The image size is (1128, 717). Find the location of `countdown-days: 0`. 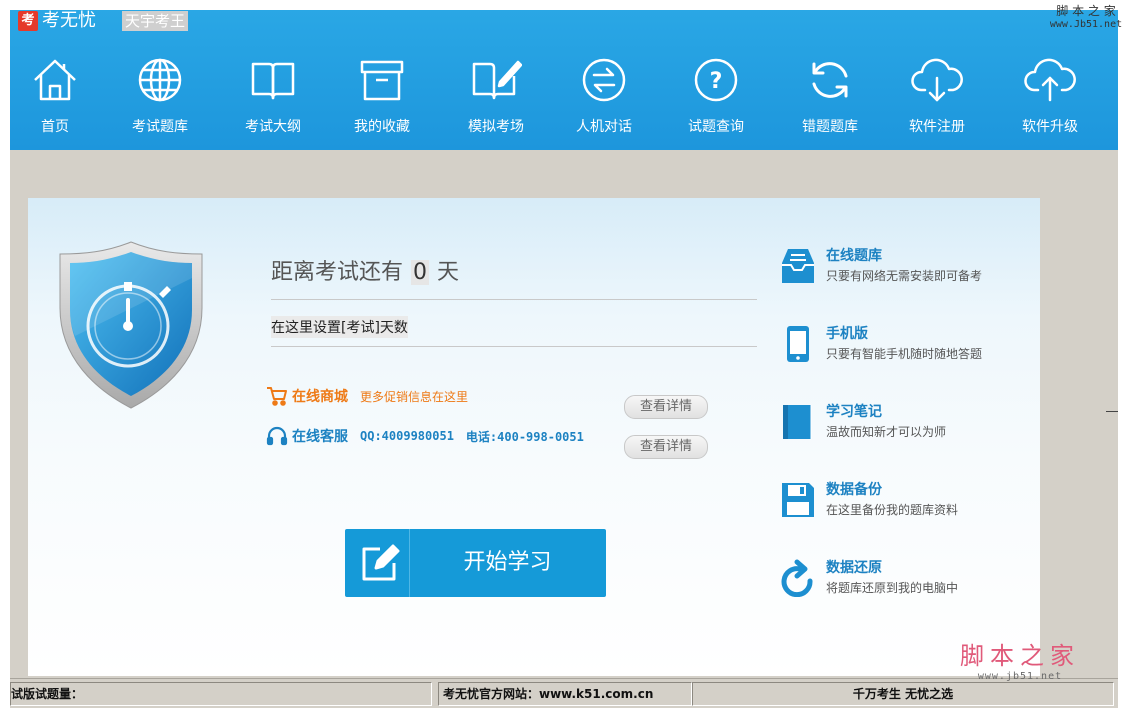

countdown-days: 0 is located at coordinates (420, 272).